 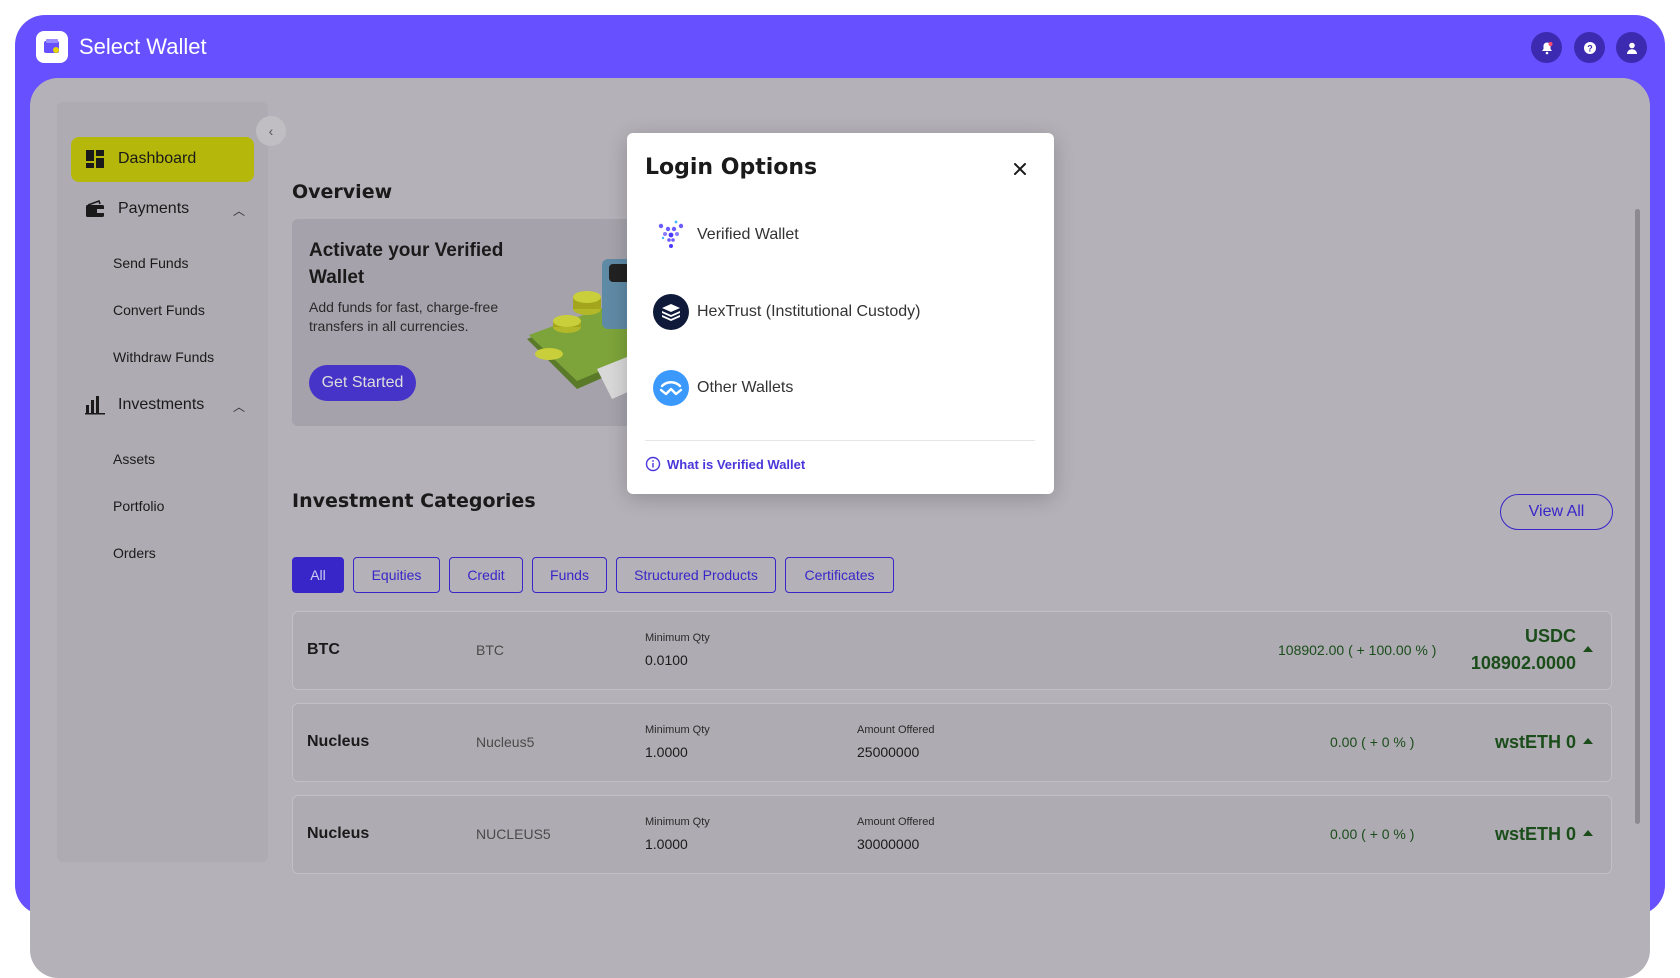 I want to click on verified-wallet-icon, so click(x=671, y=235).